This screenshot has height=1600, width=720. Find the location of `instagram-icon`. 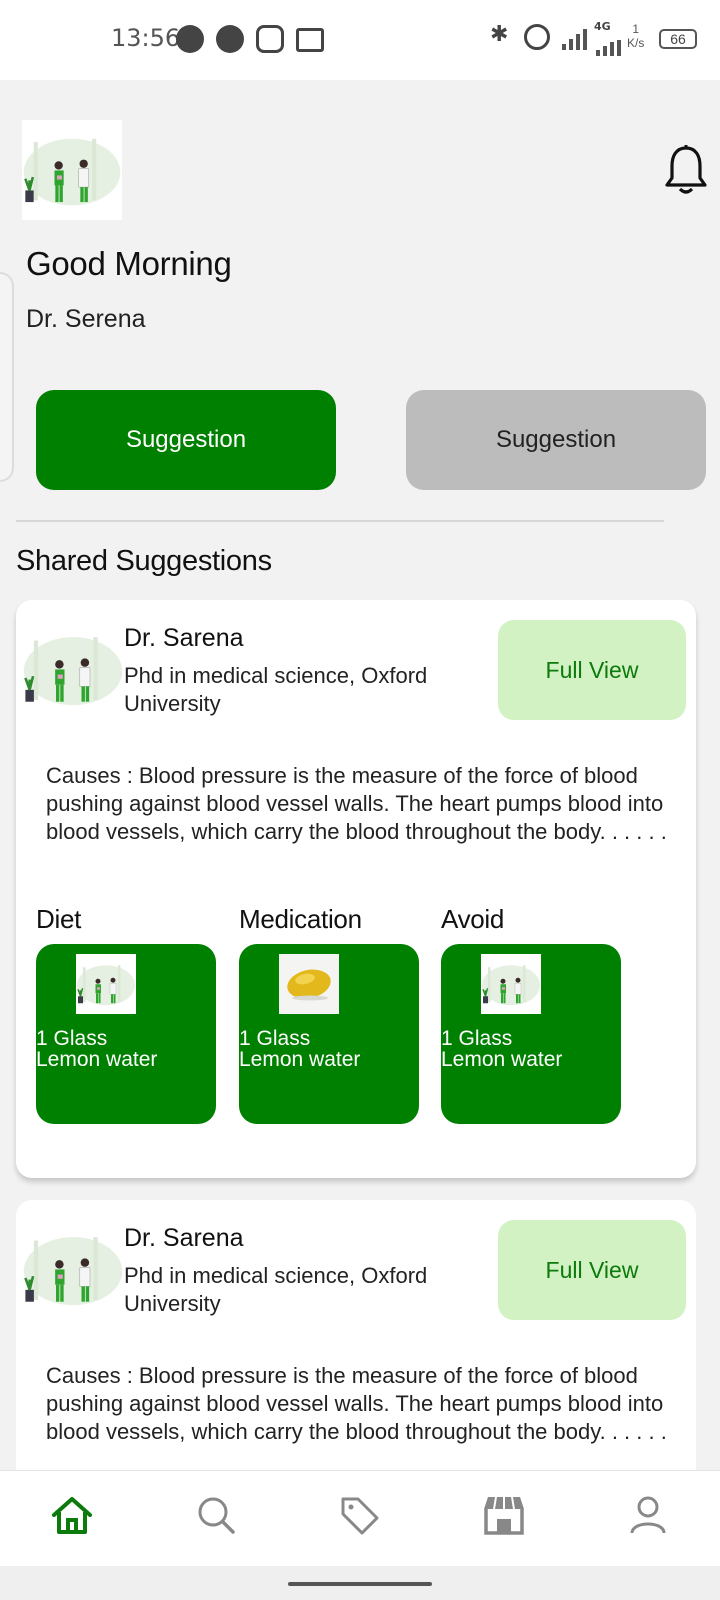

instagram-icon is located at coordinates (270, 39).